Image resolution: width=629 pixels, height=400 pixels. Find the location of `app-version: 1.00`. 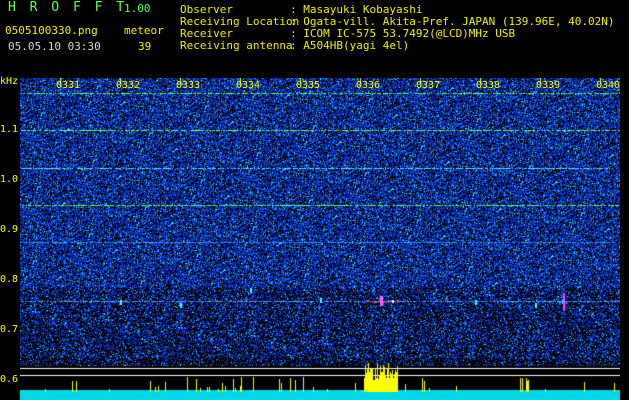

app-version: 1.00 is located at coordinates (137, 8).